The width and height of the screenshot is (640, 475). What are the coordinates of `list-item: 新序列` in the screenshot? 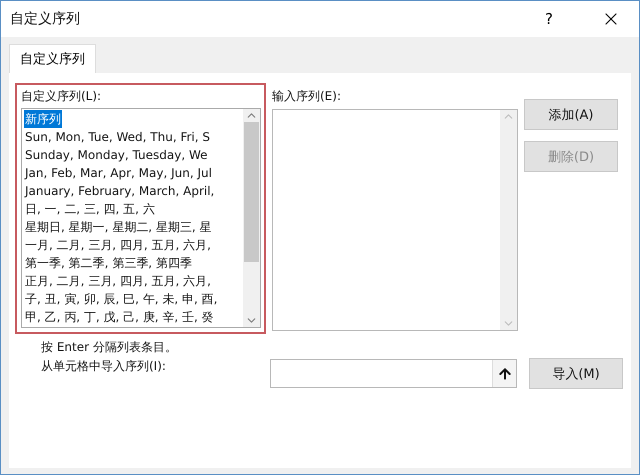 It's located at (43, 119).